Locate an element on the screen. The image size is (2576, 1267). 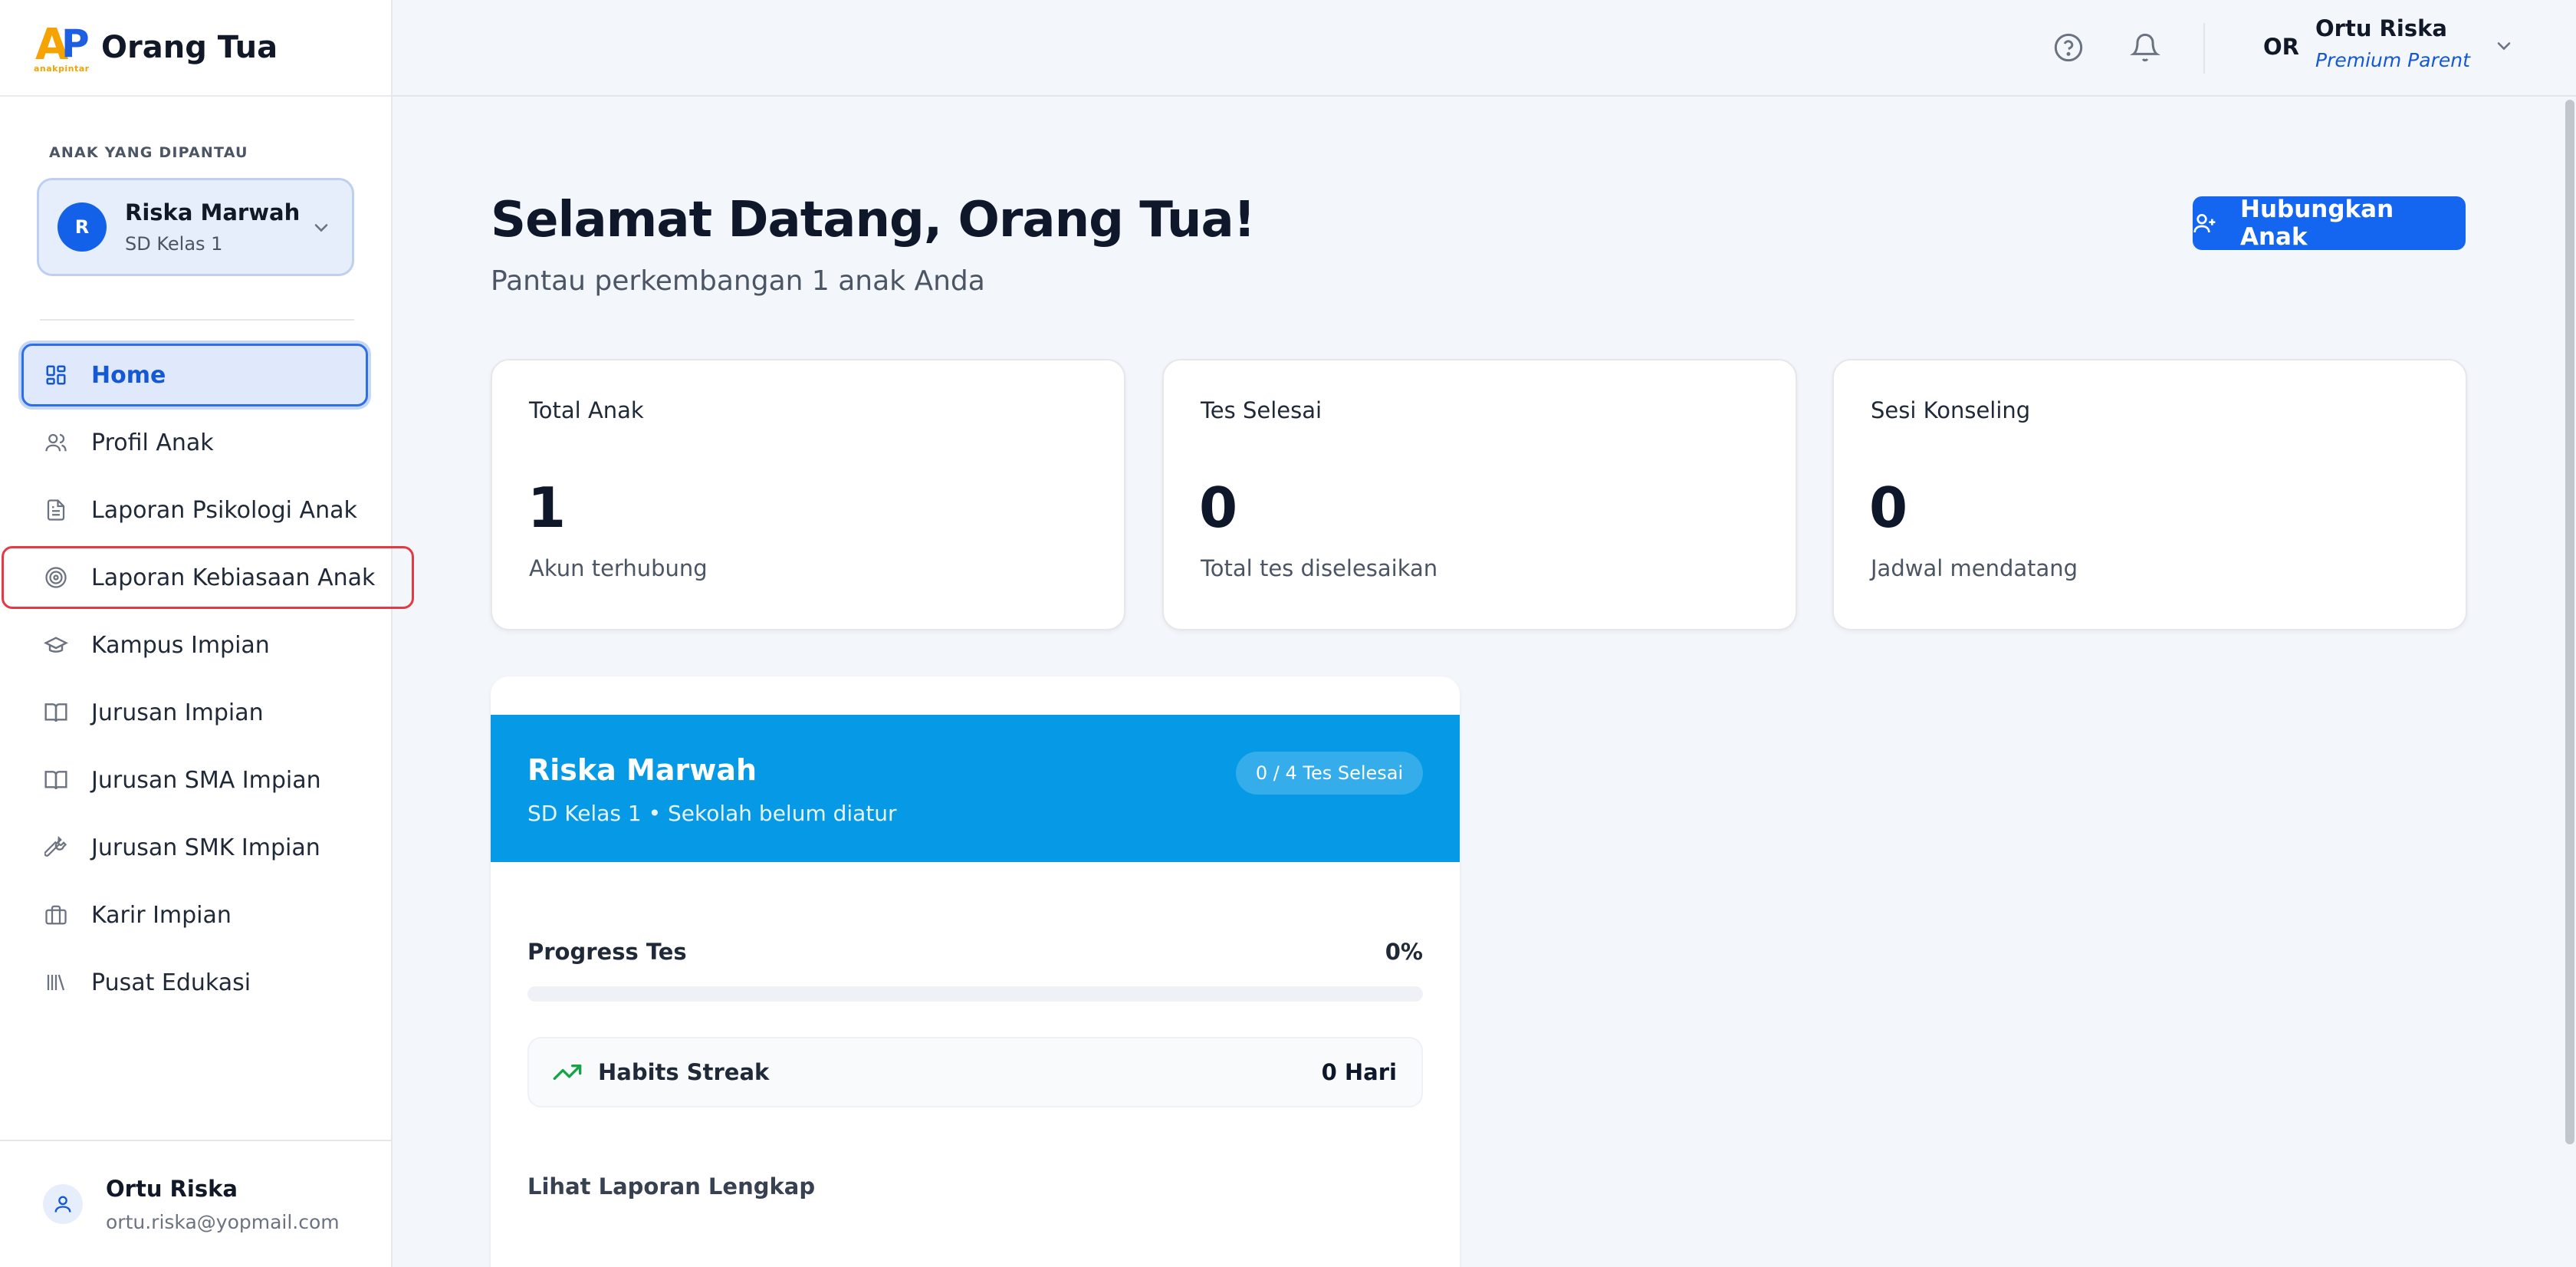
stat-value: 1 is located at coordinates (547, 508).